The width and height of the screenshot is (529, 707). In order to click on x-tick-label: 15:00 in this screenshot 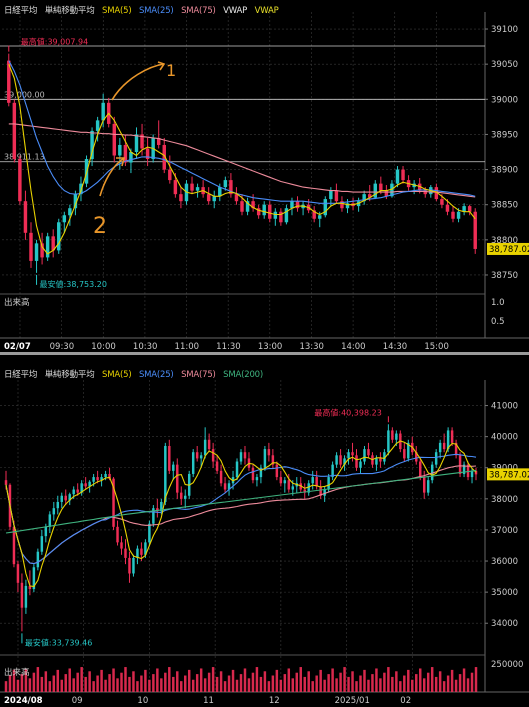, I will do `click(436, 347)`.